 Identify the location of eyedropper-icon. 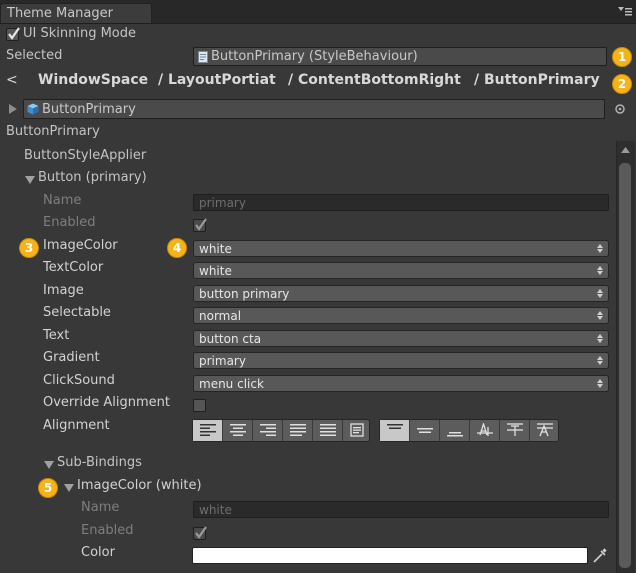
(600, 555).